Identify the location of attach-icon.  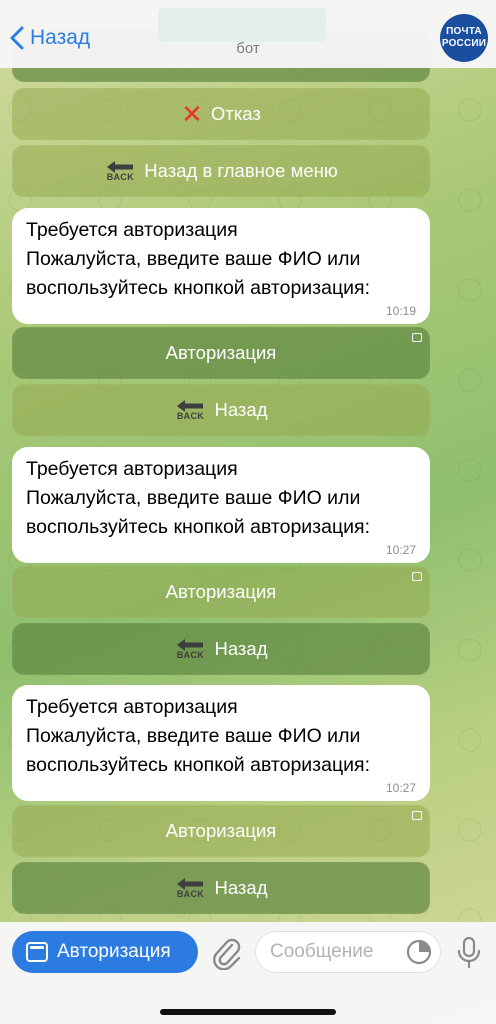
(227, 953).